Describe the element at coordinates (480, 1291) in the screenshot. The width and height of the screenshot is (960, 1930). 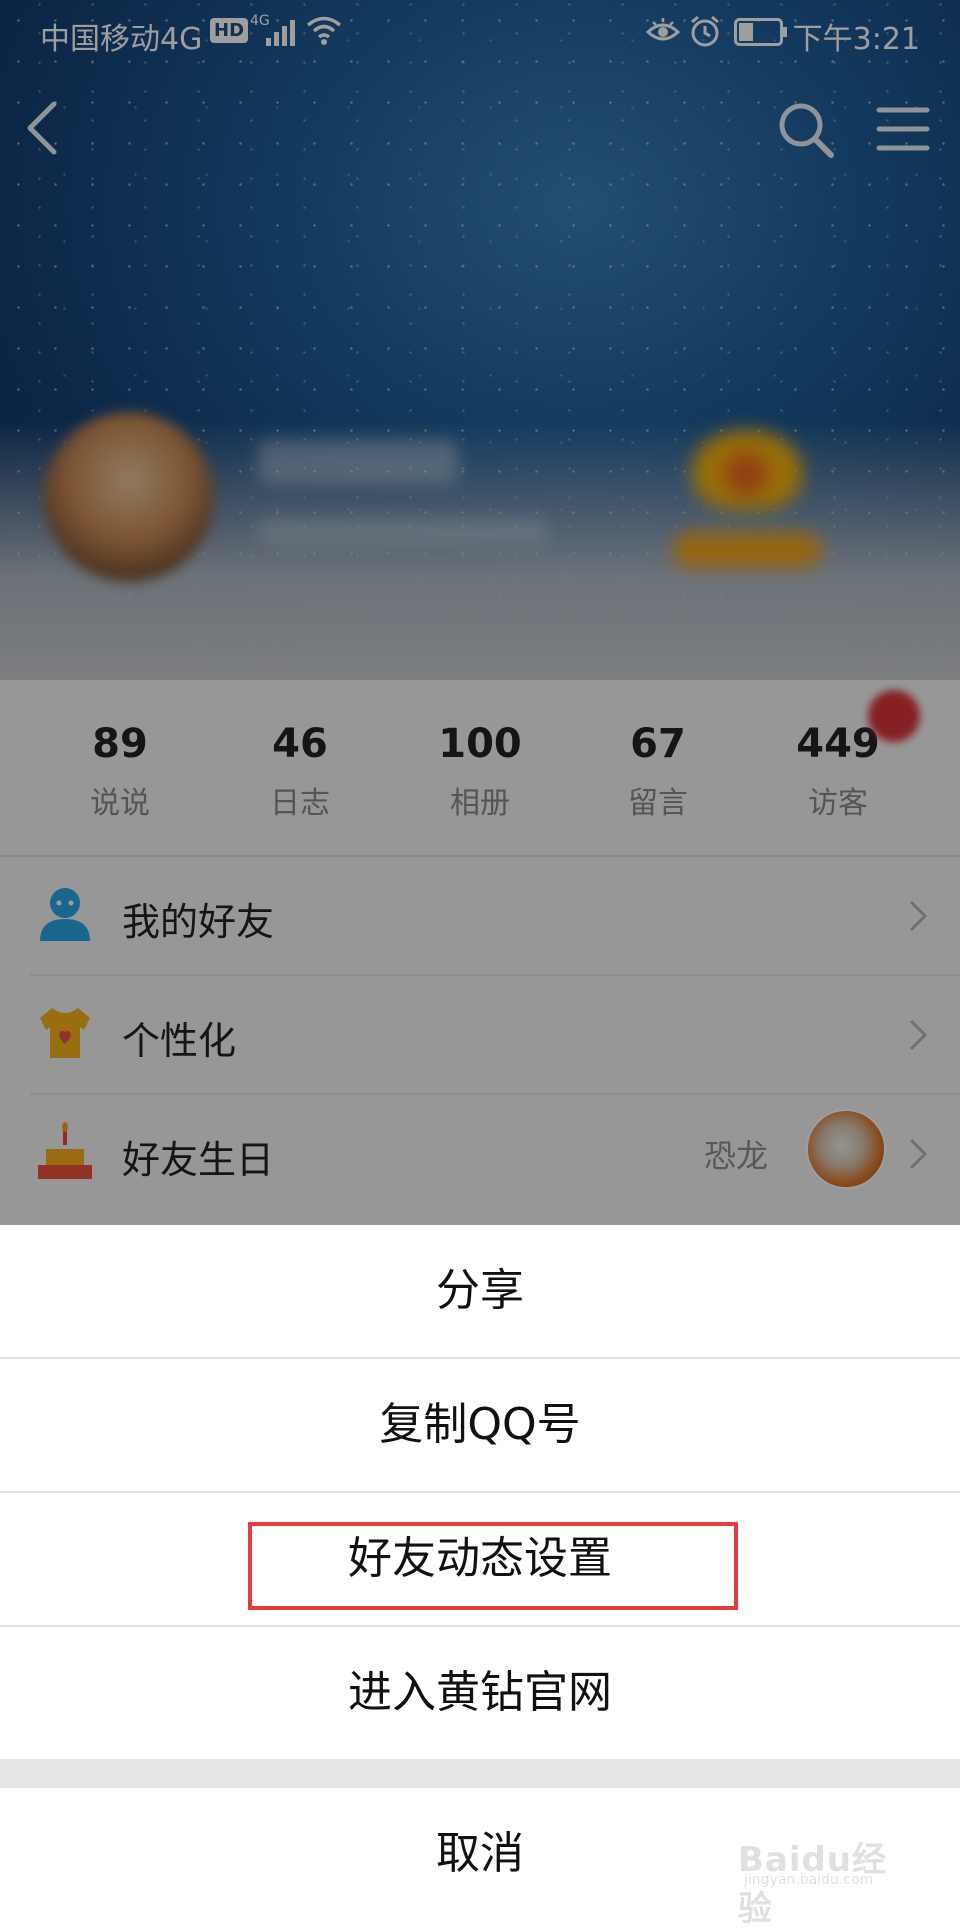
I see `share-button: 分享` at that location.